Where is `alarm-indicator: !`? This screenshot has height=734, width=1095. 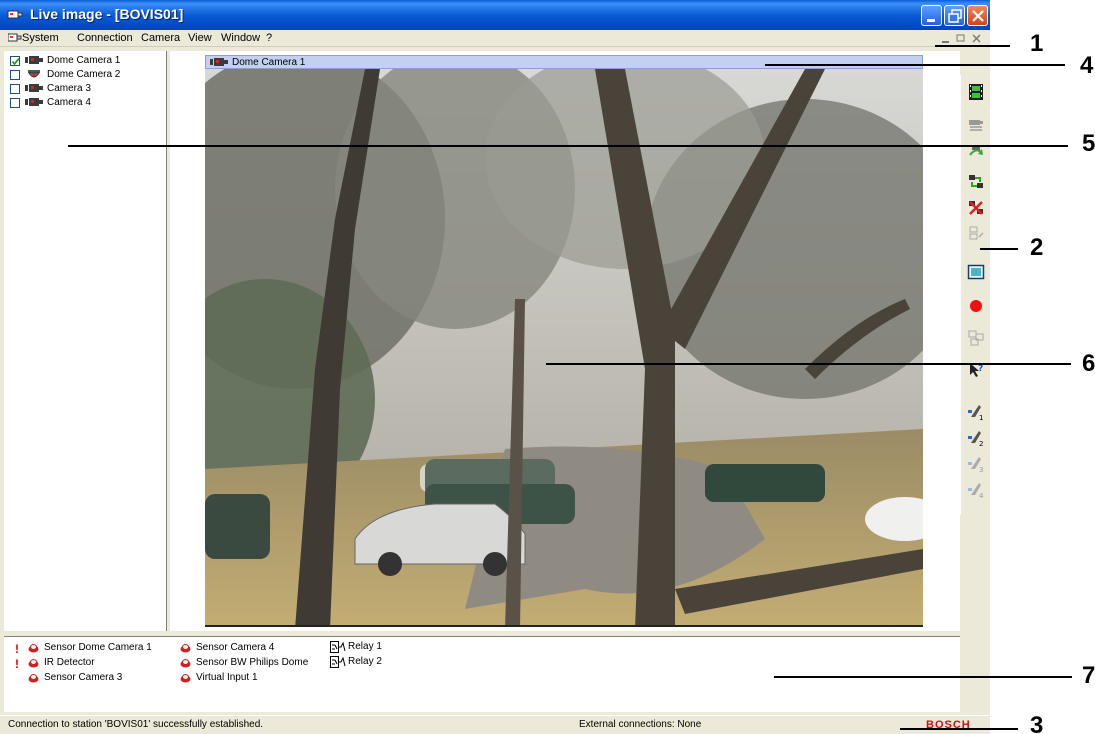
alarm-indicator: ! is located at coordinates (17, 649).